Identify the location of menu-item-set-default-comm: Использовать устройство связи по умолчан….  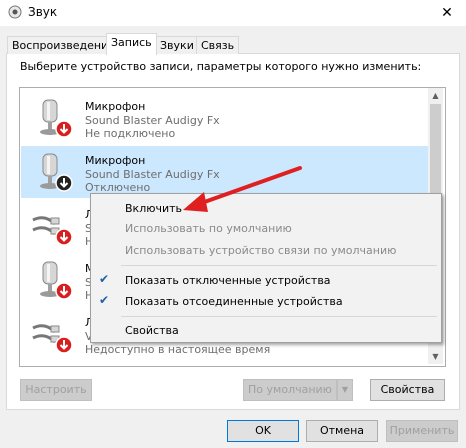
(260, 250).